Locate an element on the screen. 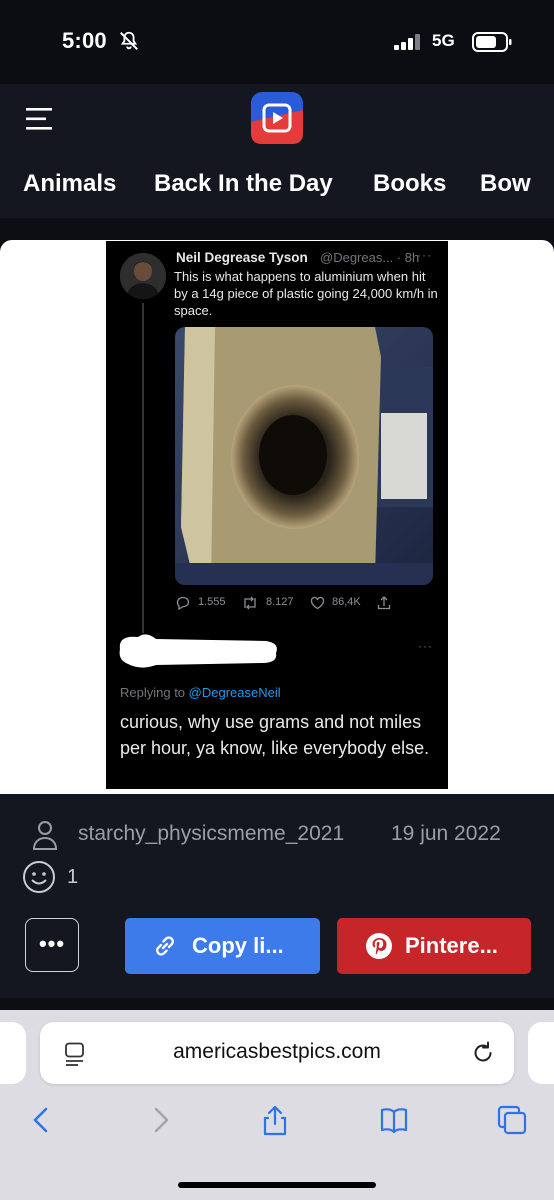  replying-handle: @DegreaseNeil is located at coordinates (234, 692).